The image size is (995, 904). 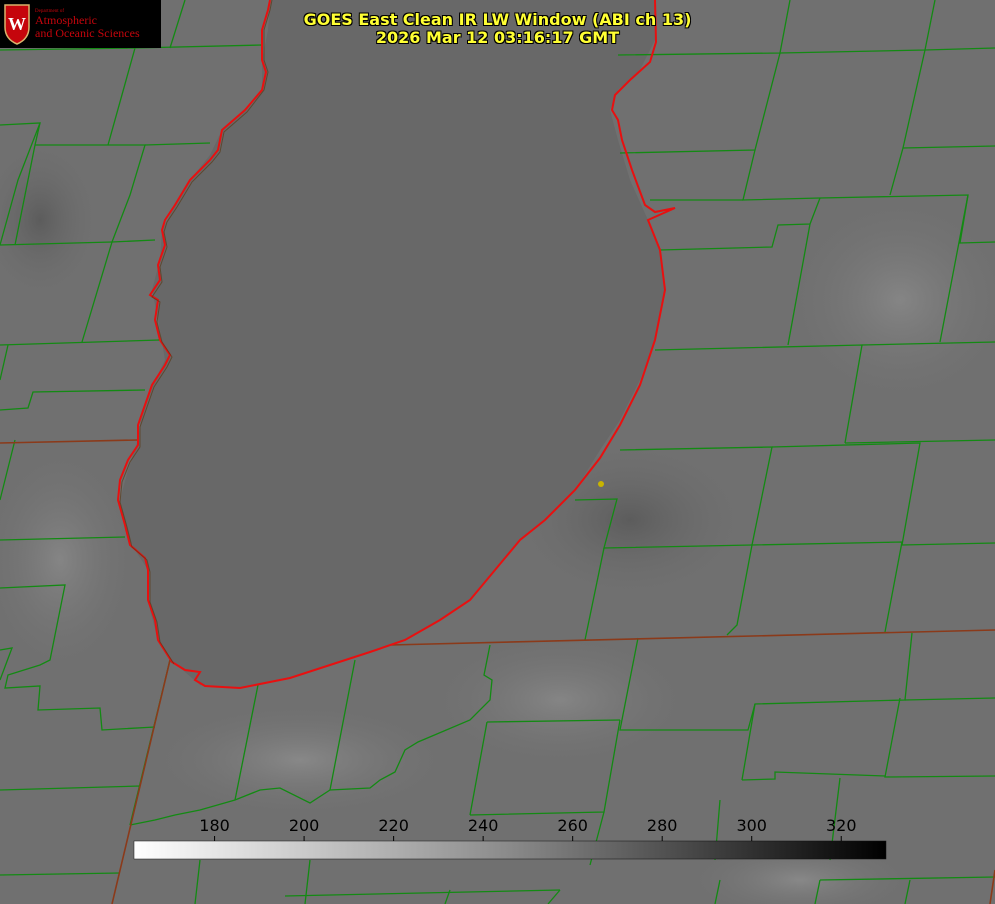 What do you see at coordinates (497, 37) in the screenshot?
I see `title-timestamp: 2026 Mar 12 03:16:17 GMT` at bounding box center [497, 37].